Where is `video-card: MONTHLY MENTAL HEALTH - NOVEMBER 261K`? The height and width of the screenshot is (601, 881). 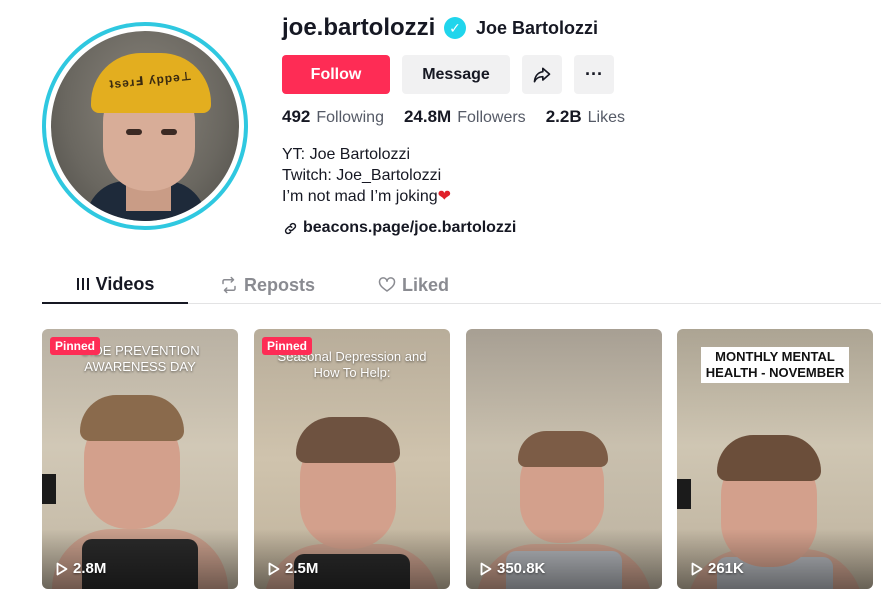
video-card: MONTHLY MENTAL HEALTH - NOVEMBER 261K is located at coordinates (775, 459).